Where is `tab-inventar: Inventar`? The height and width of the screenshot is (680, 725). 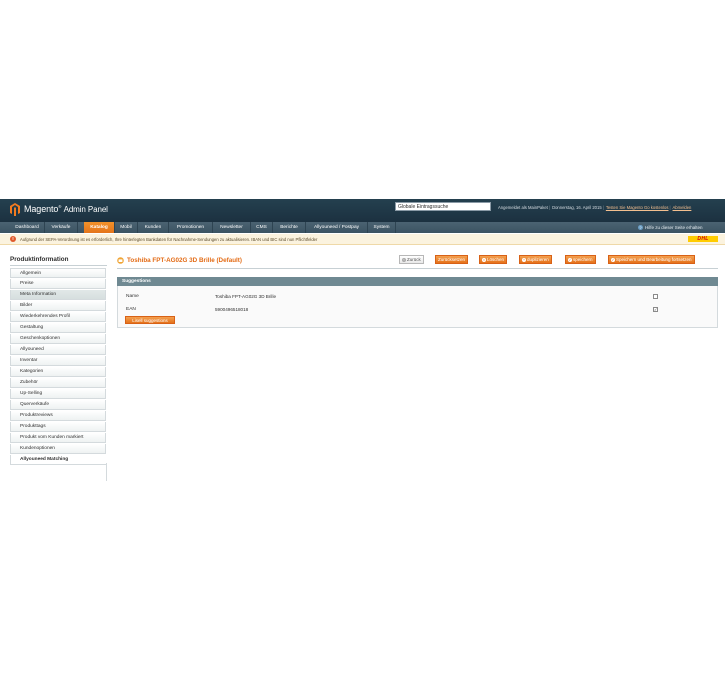 tab-inventar: Inventar is located at coordinates (58, 361).